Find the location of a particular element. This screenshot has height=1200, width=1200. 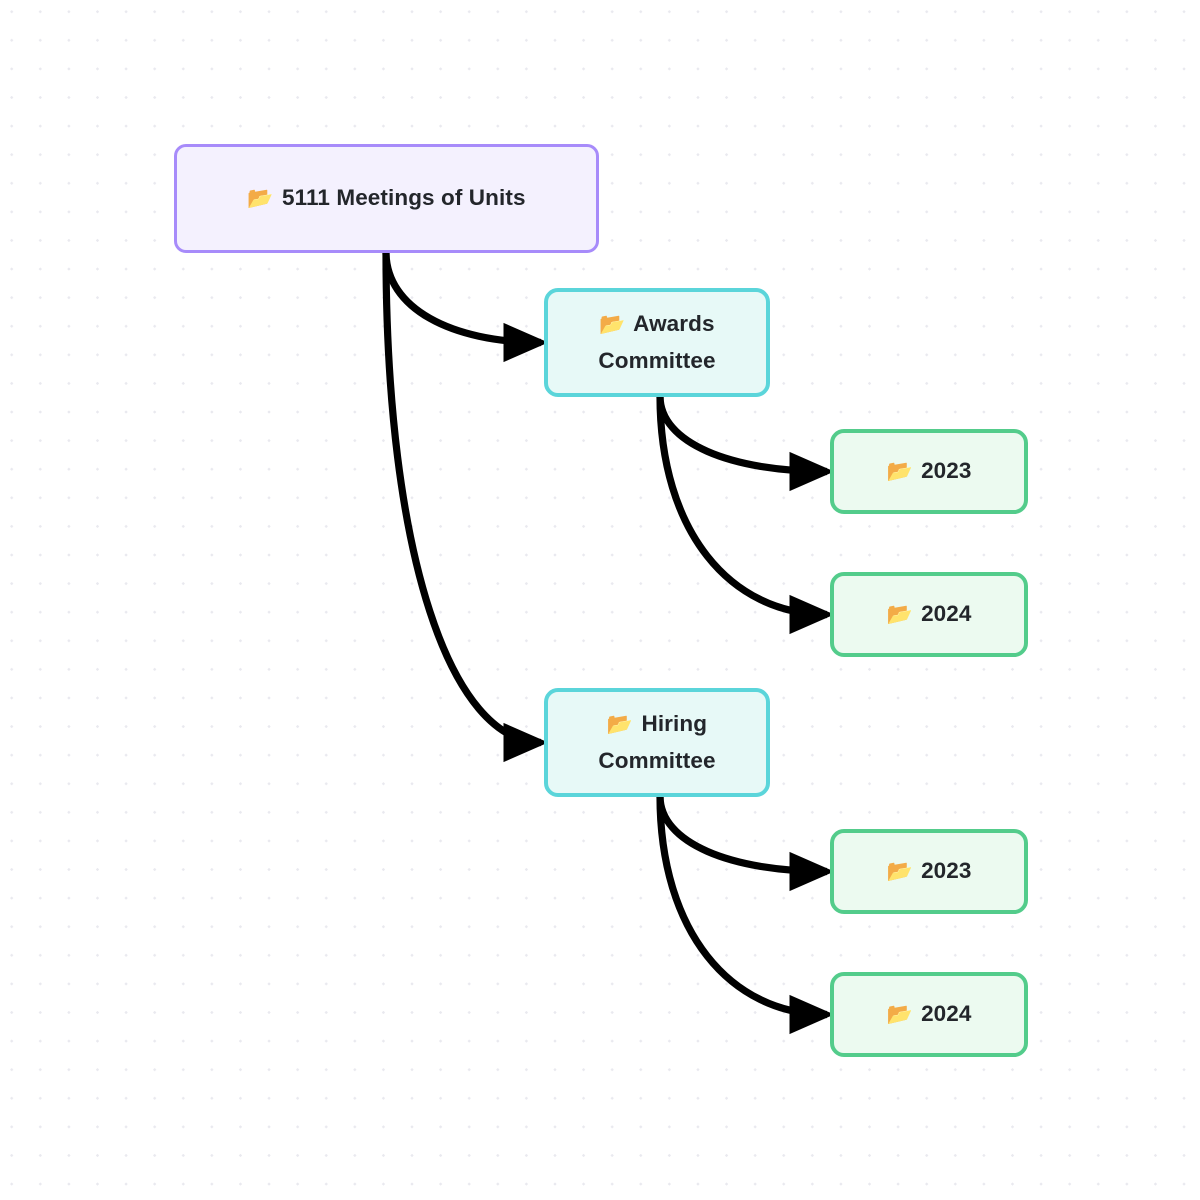

node-hiring: 📂 Hiring Committee is located at coordinates (657, 742).